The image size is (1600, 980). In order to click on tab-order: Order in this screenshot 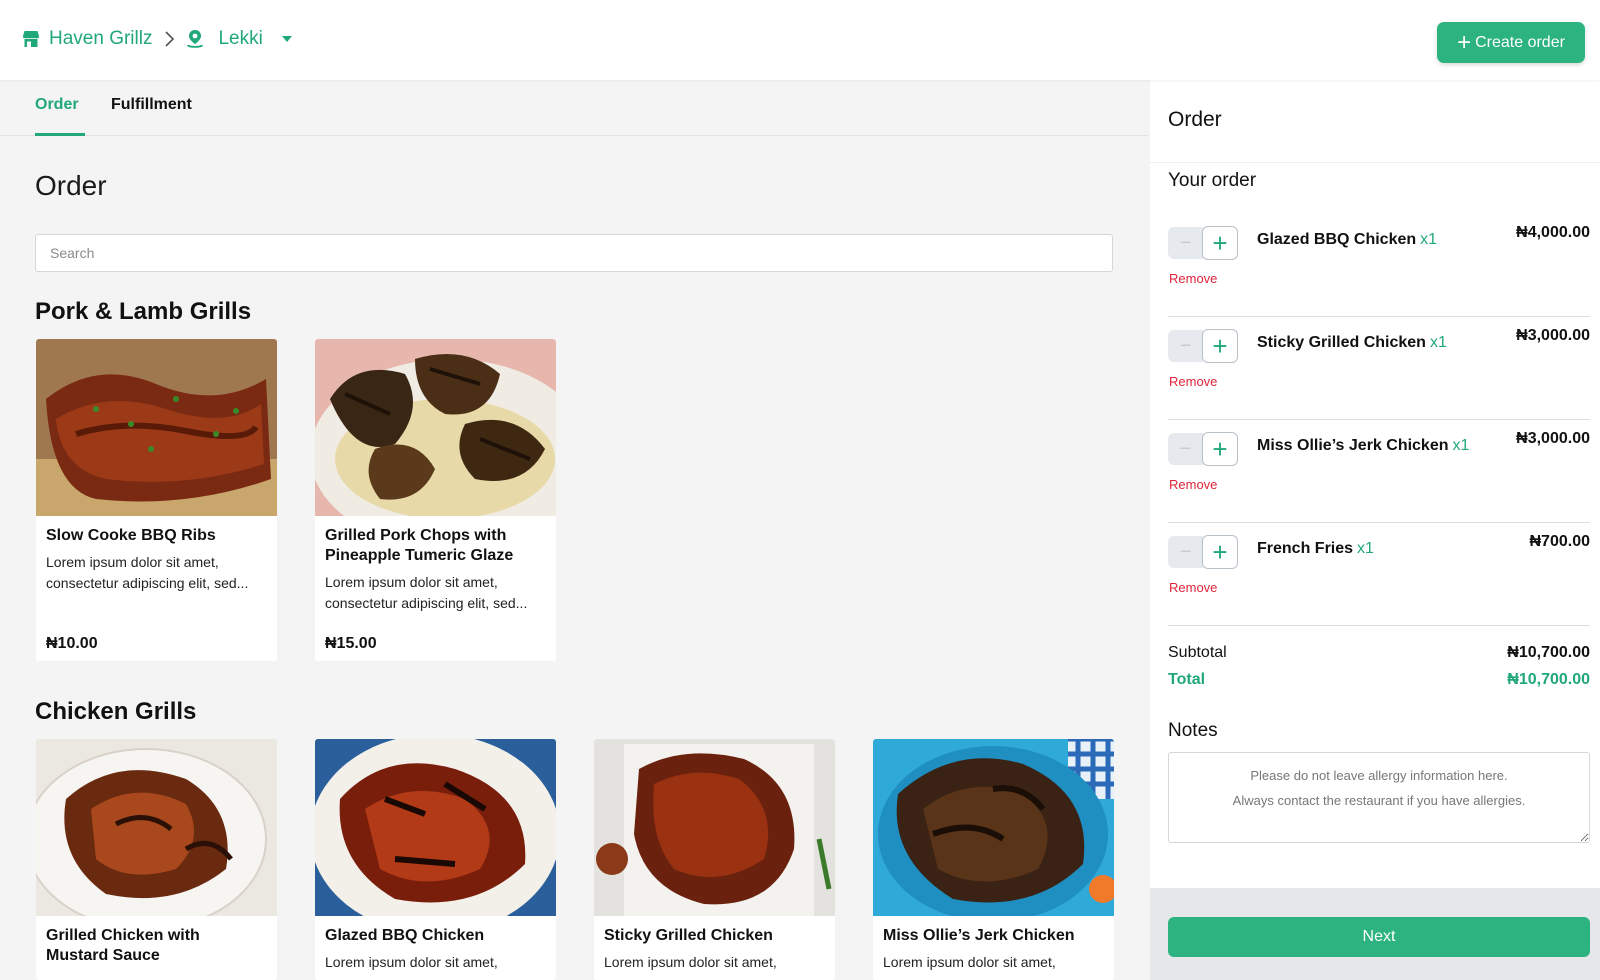, I will do `click(60, 116)`.